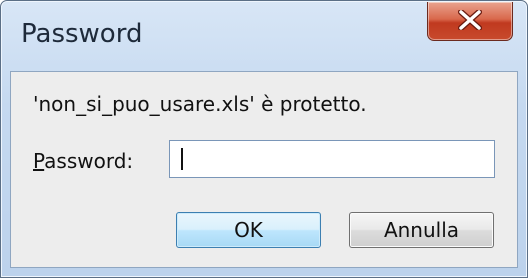  I want to click on password-label: Password:, so click(83, 161).